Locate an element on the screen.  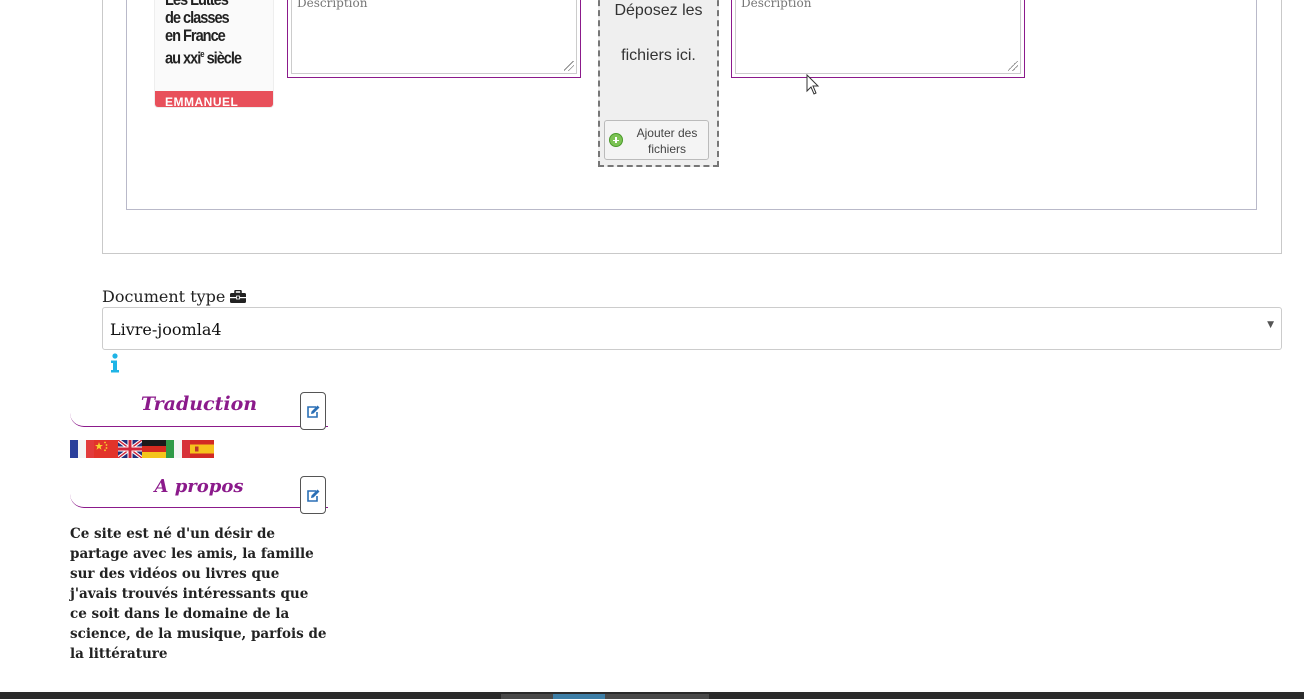
book-cover-author: EMMANUEL TODD is located at coordinates (202, 101).